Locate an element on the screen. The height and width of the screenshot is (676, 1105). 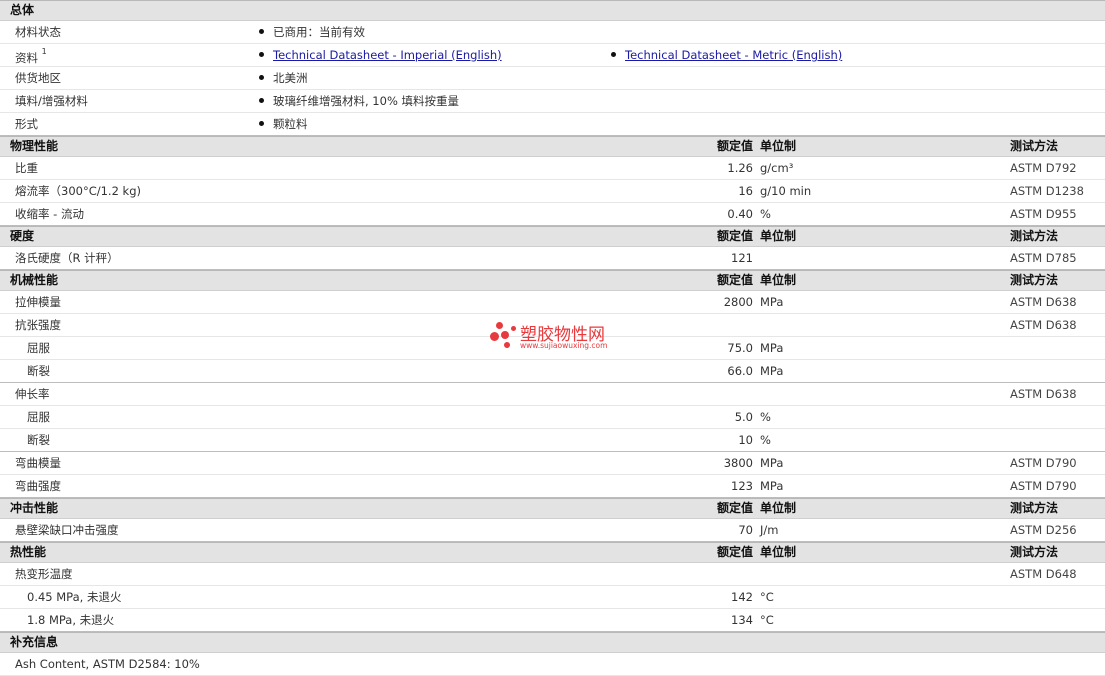
section-title: 硬度 is located at coordinates (22, 236).